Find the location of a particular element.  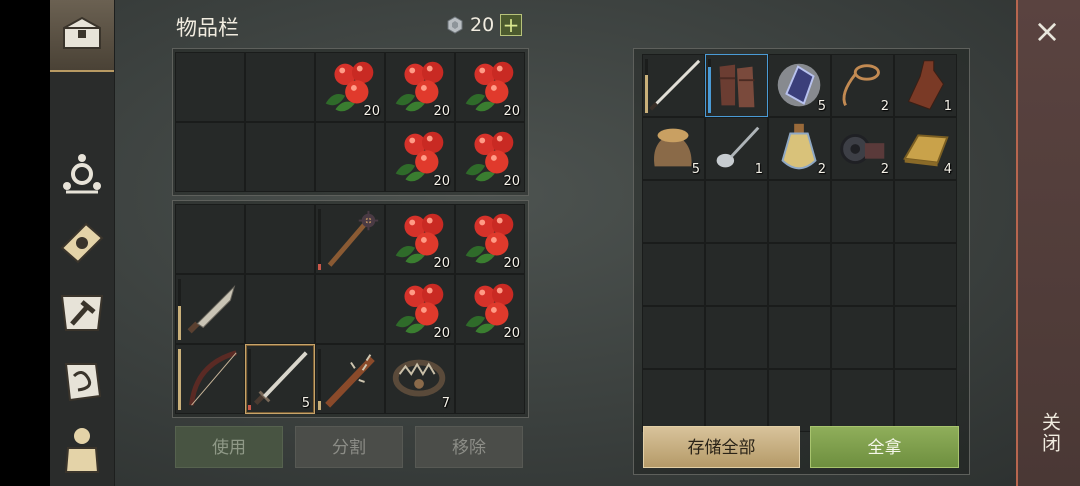

gear-parts-slot: 2 is located at coordinates (862, 148).